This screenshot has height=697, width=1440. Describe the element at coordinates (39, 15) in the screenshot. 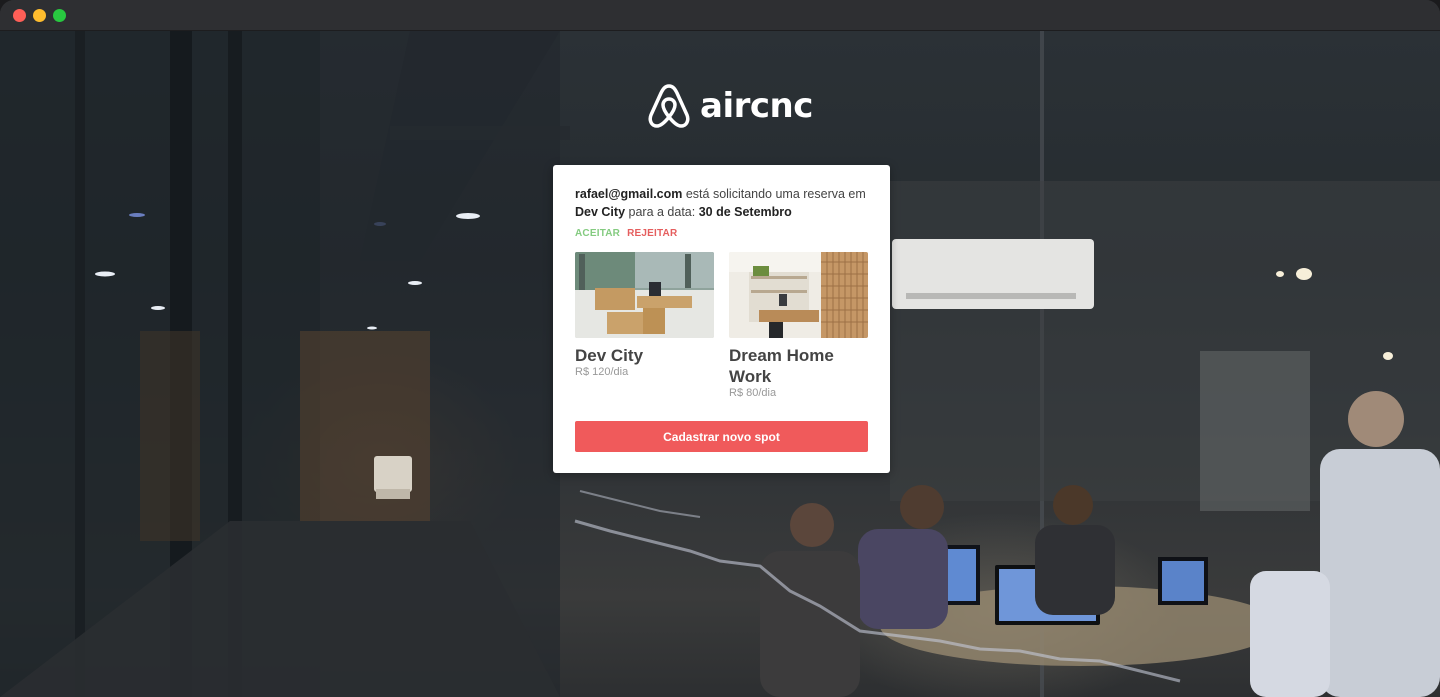

I see `minimize-window-button` at that location.